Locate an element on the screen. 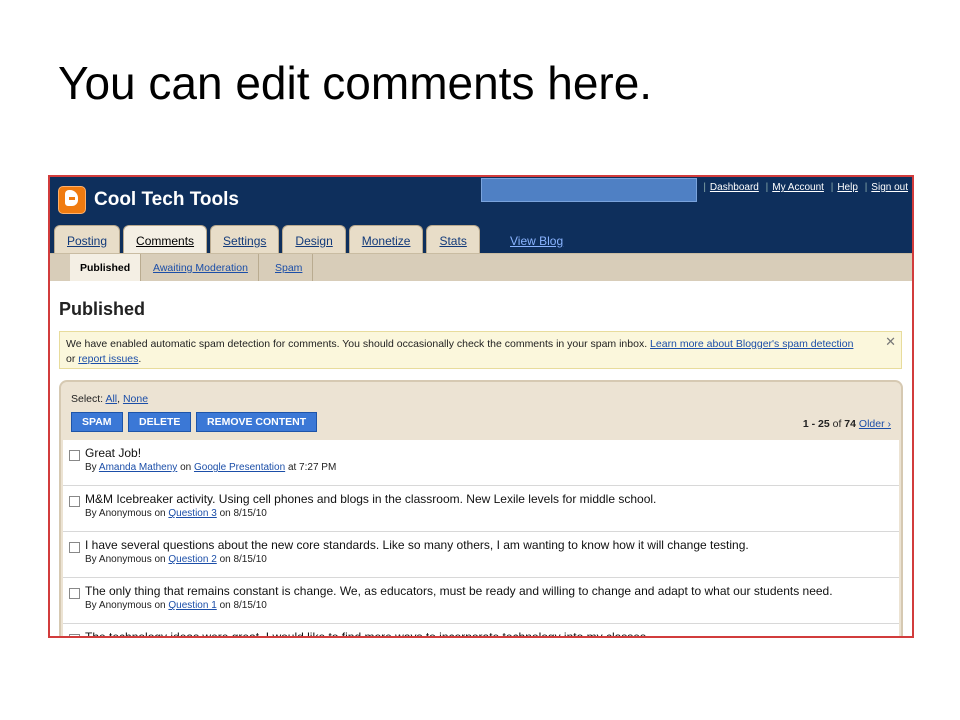  tab-posting: Posting is located at coordinates (87, 239).